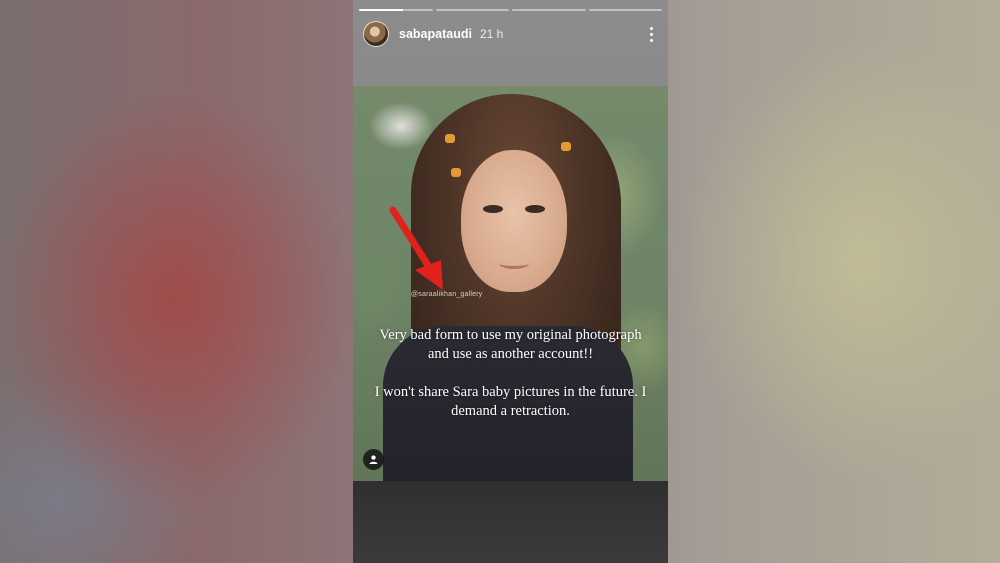  I want to click on red-arrow-icon, so click(416, 248).